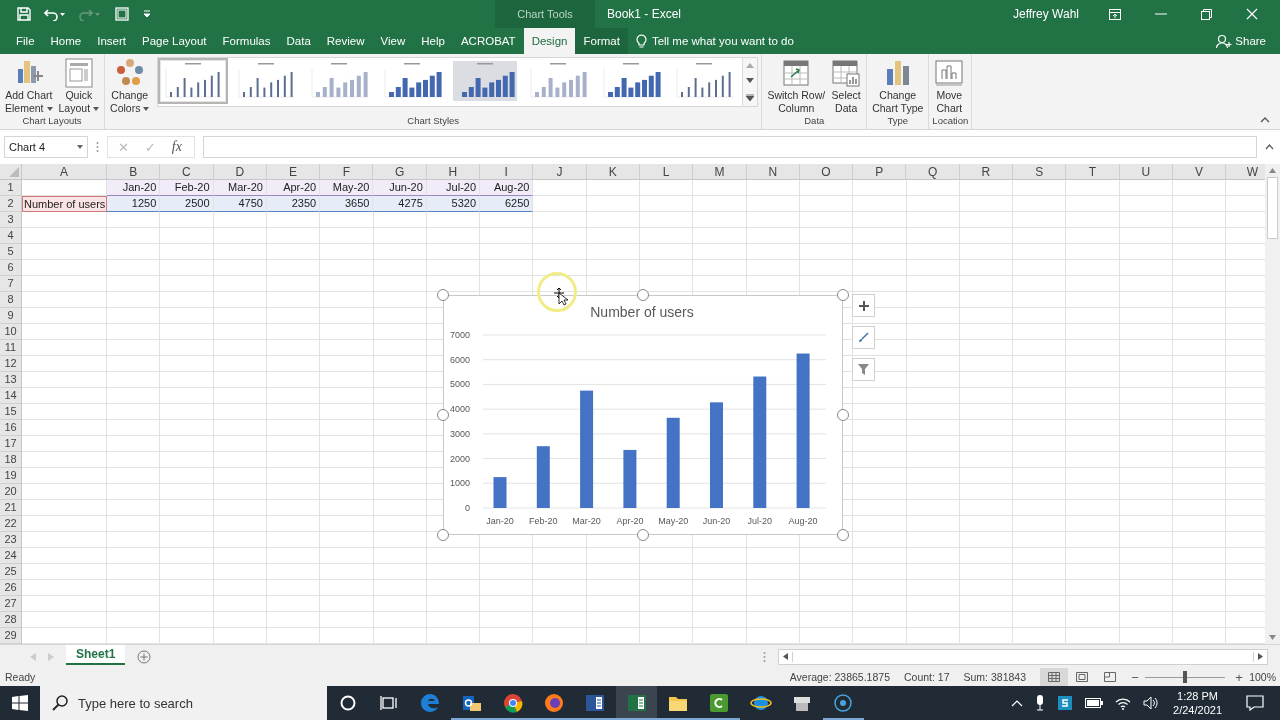 The width and height of the screenshot is (1280, 720). I want to click on taskbar-app, so click(637, 703).